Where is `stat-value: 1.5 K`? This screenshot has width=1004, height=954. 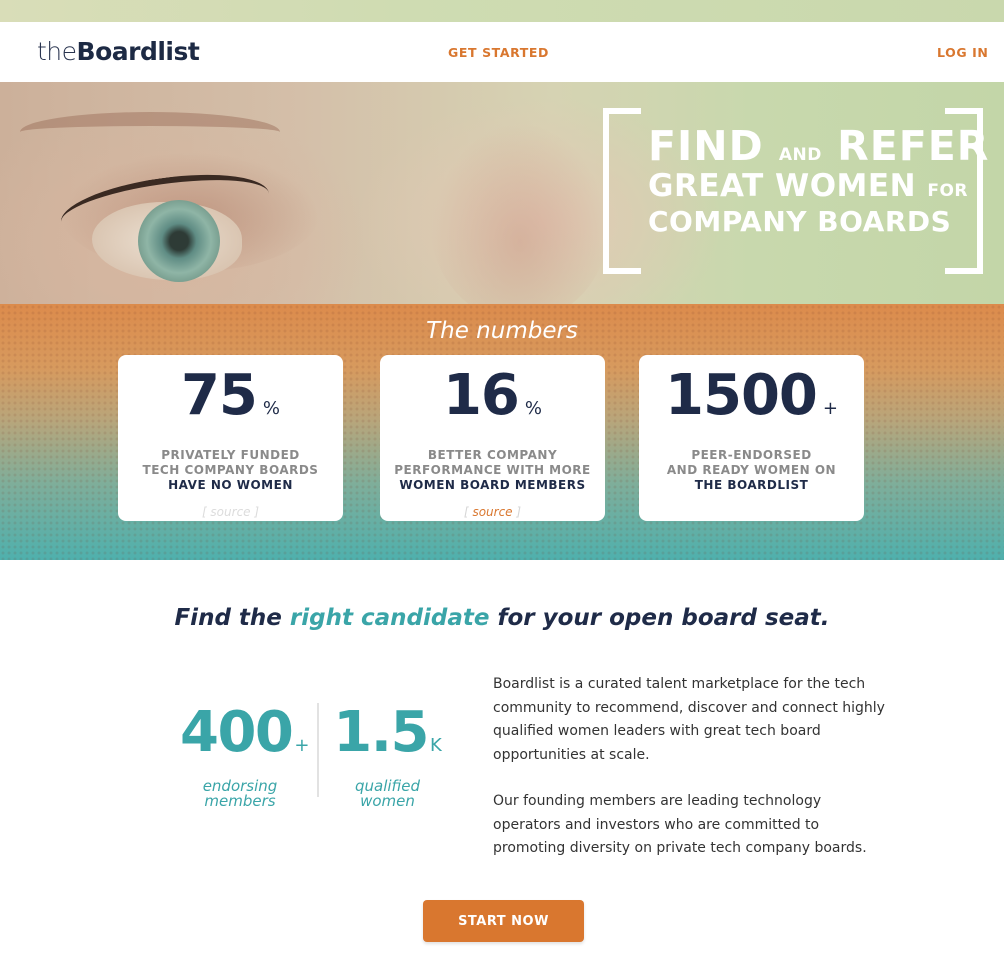
stat-value: 1.5 K is located at coordinates (387, 739).